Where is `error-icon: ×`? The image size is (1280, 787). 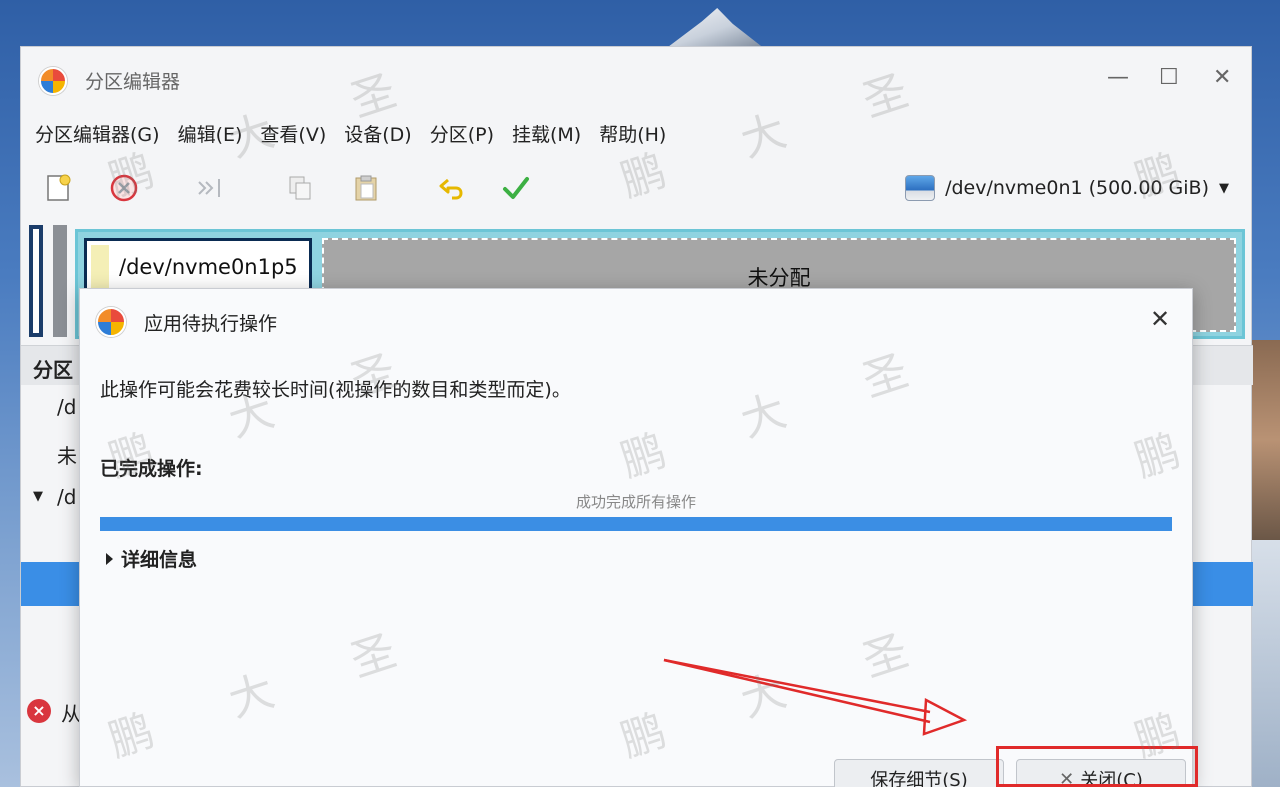
error-icon: × is located at coordinates (39, 711).